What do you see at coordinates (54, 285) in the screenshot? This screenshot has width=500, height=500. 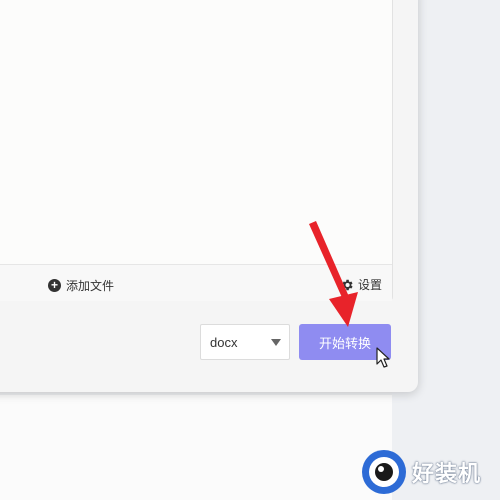 I see `plus-circle-icon: +` at bounding box center [54, 285].